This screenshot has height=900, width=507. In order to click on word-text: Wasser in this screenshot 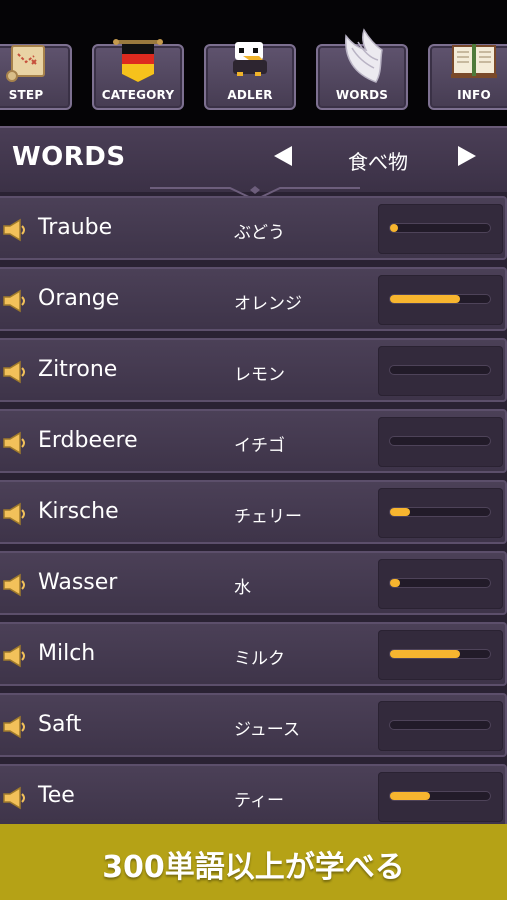, I will do `click(78, 582)`.